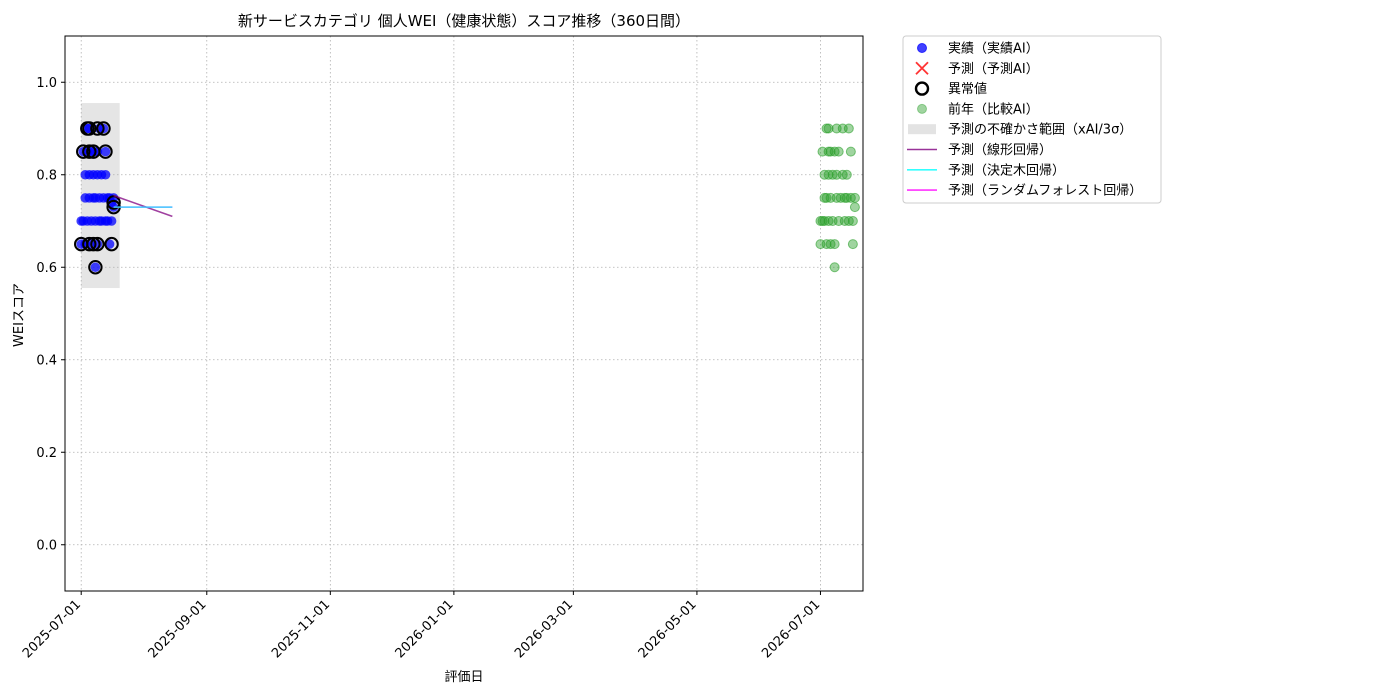 This screenshot has height=700, width=1400. What do you see at coordinates (791, 629) in the screenshot?
I see `x-tick-label: 2026-07-01` at bounding box center [791, 629].